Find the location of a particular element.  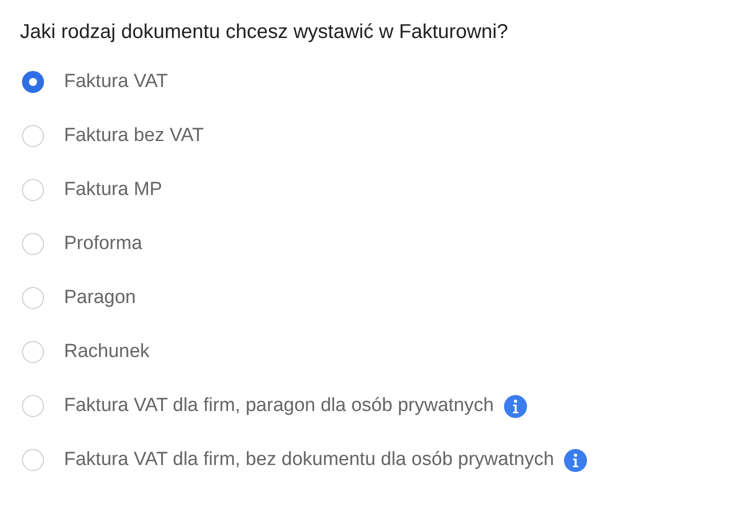

option-label: Faktura MP is located at coordinates (113, 190).